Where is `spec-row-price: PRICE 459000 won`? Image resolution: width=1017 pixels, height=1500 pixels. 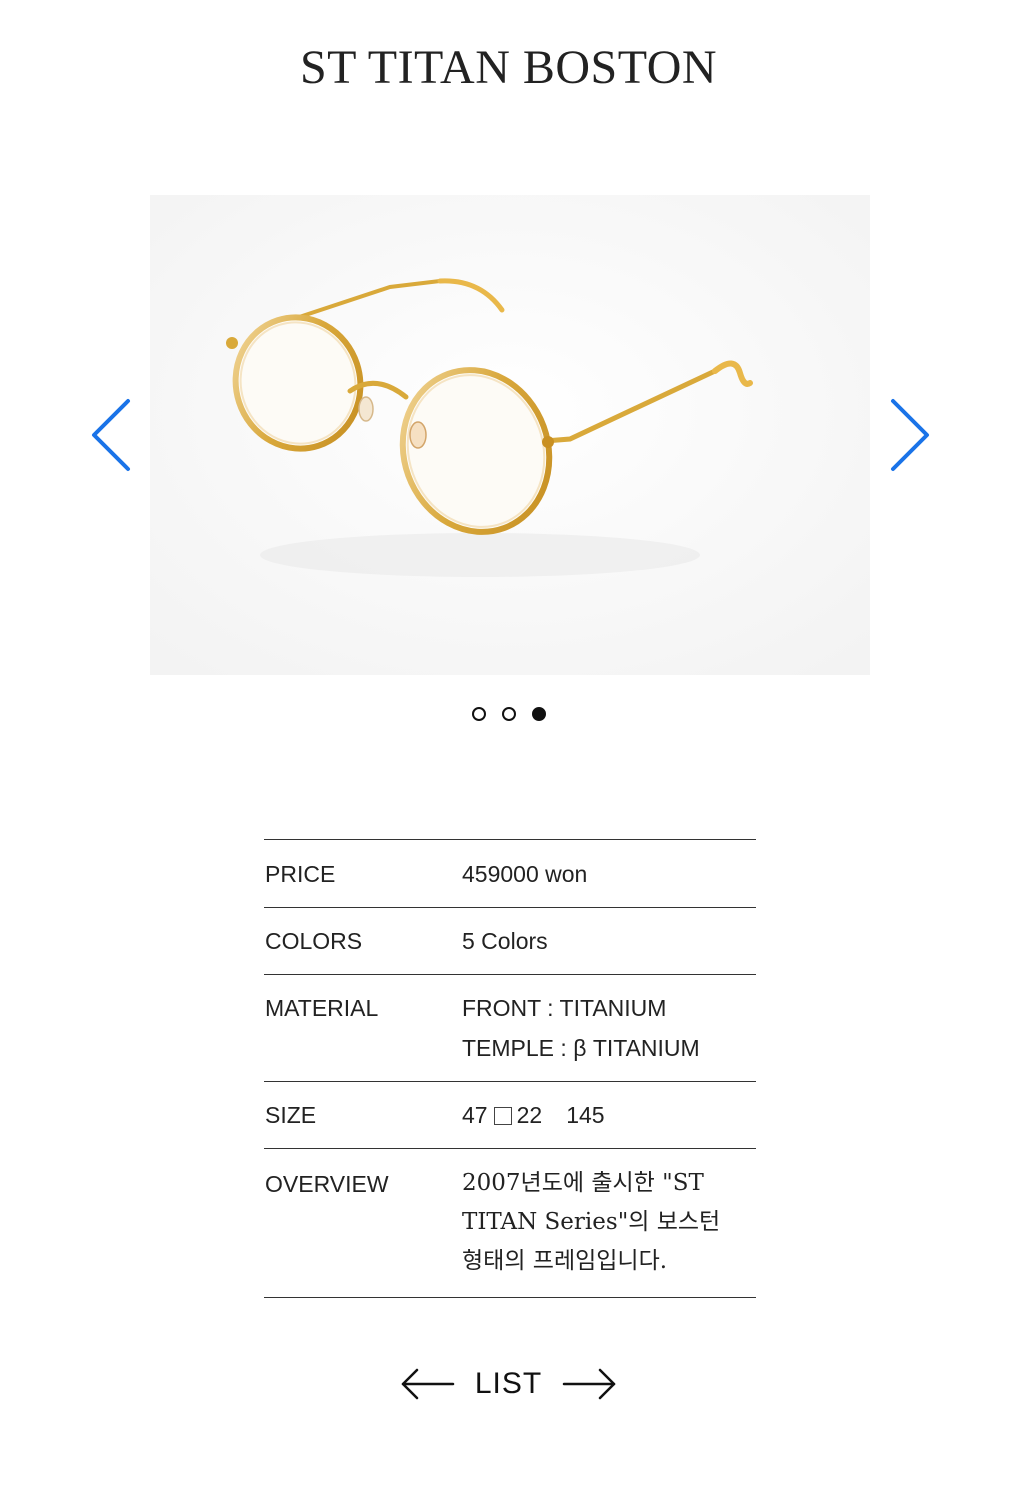
spec-row-price: PRICE 459000 won is located at coordinates (510, 874).